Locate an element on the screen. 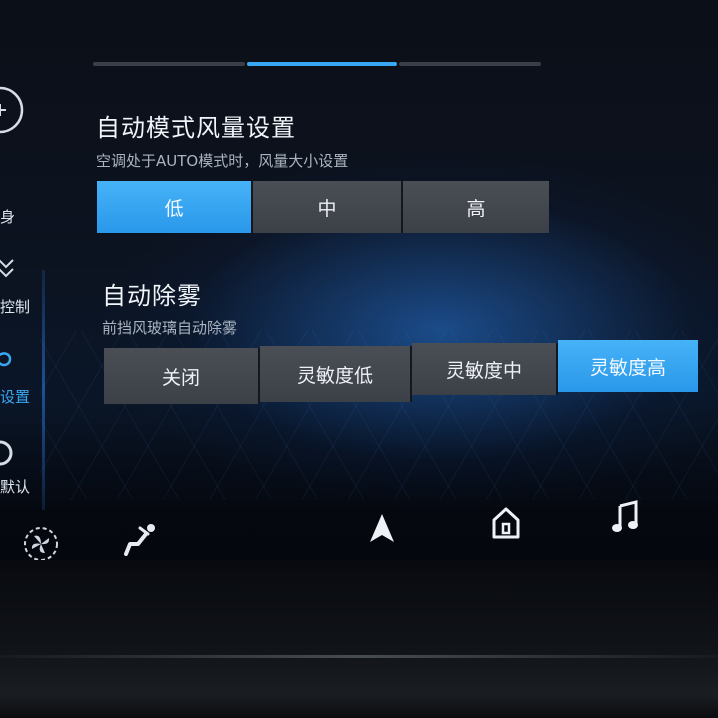 The image size is (718, 718). sidebar-item-settings: 设置 is located at coordinates (15, 396).